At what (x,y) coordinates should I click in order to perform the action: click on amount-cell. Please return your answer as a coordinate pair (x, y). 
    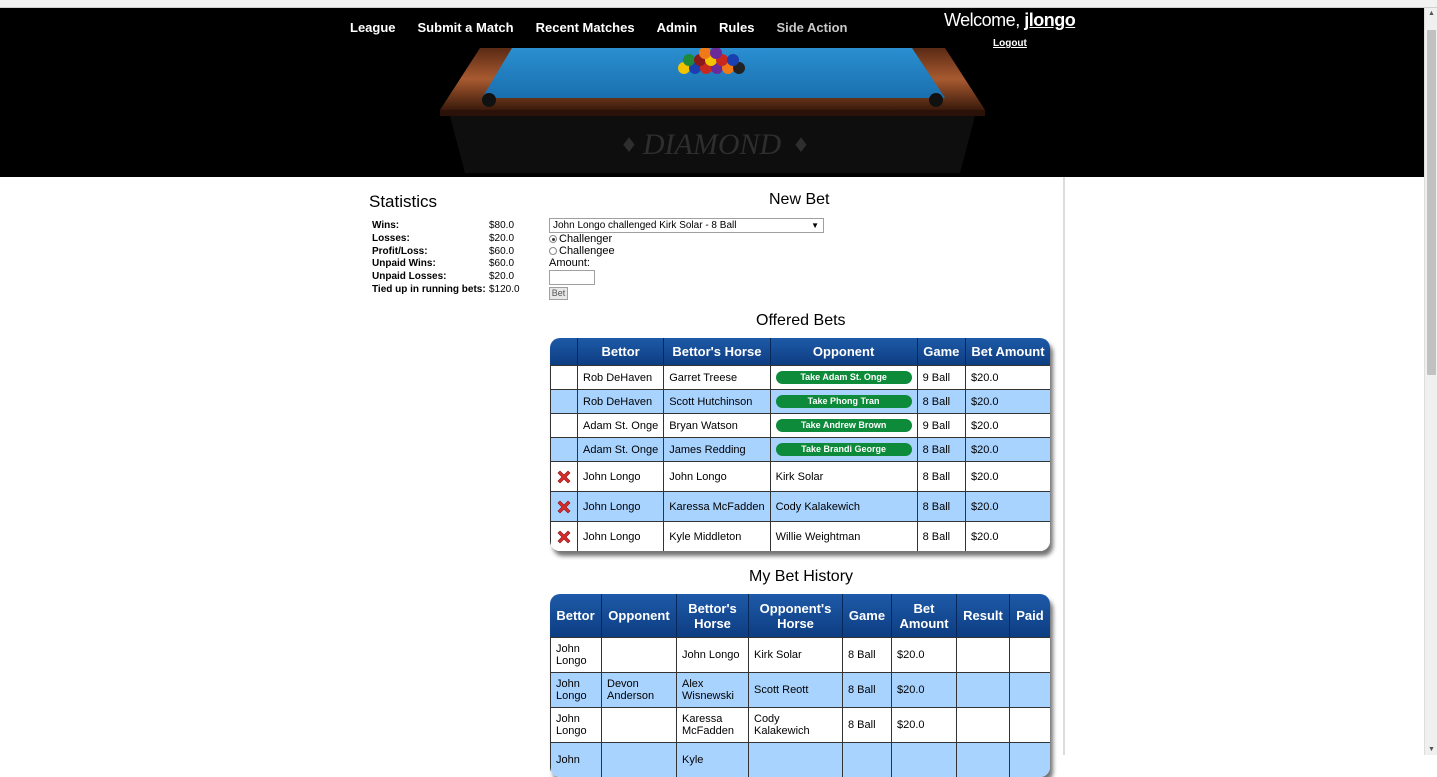
    Looking at the image, I should click on (924, 759).